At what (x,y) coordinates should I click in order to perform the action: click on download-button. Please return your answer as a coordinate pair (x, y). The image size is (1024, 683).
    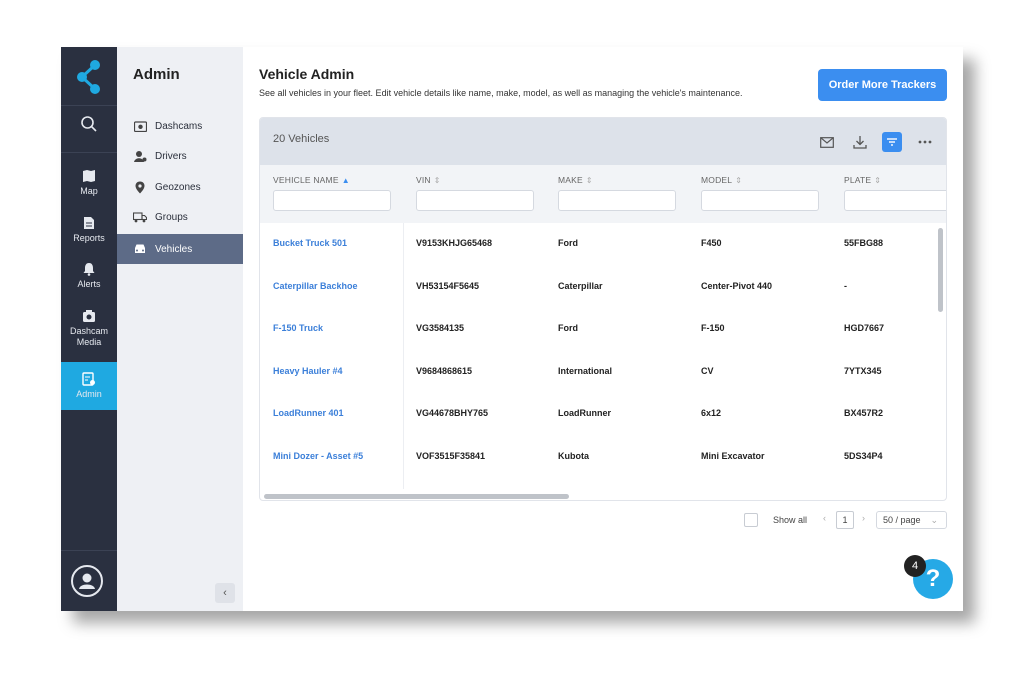
    Looking at the image, I should click on (860, 142).